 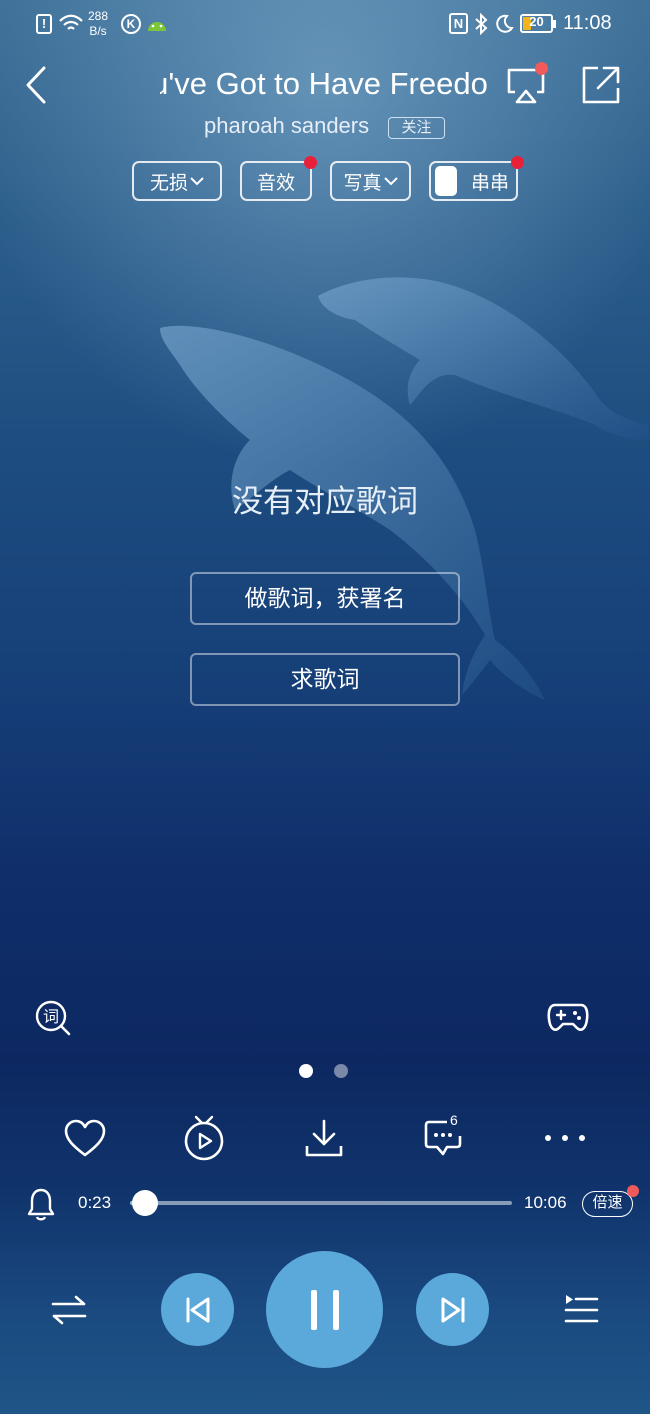 I want to click on previous-icon, so click(x=197, y=1309).